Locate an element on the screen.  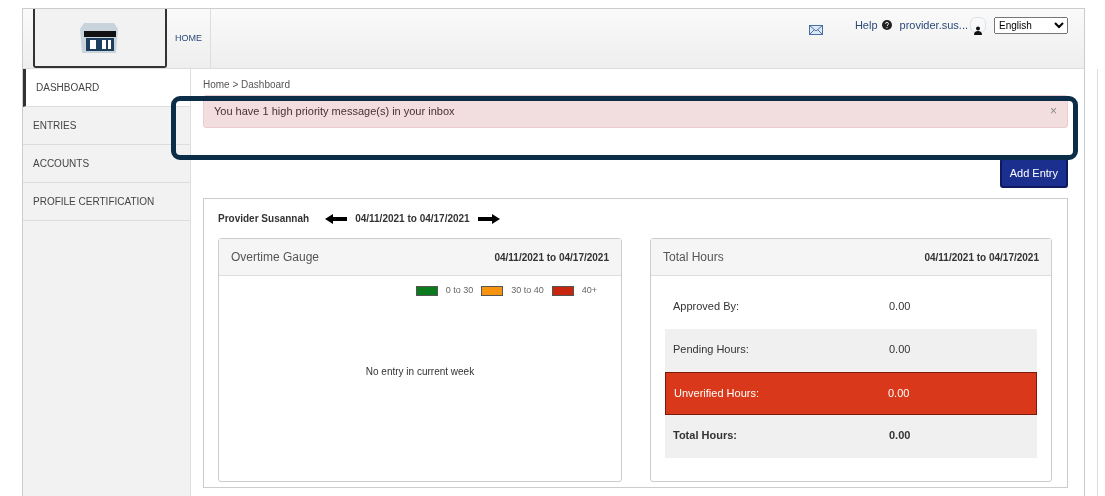
legend-label: 0 to 30 is located at coordinates (459, 290).